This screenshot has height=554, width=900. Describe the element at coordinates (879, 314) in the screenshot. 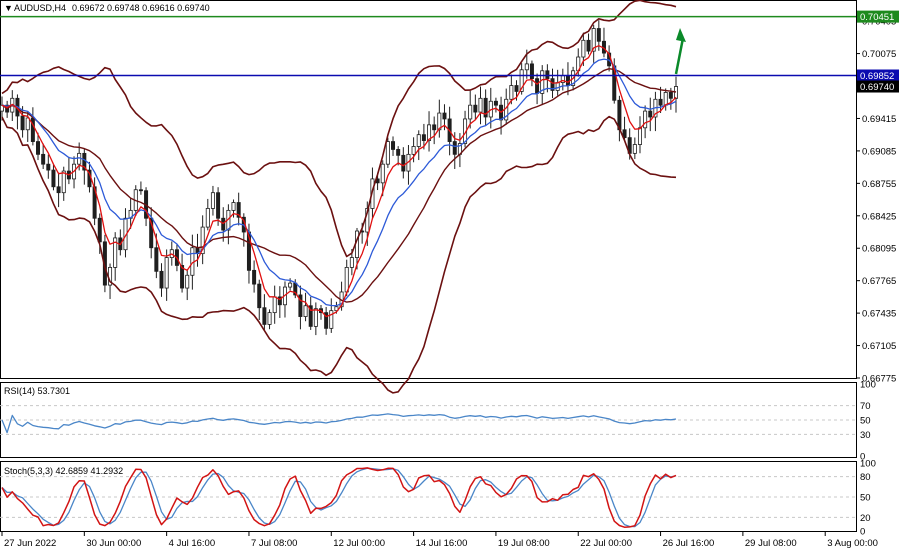

I see `y-tick-label: 0.67435` at that location.